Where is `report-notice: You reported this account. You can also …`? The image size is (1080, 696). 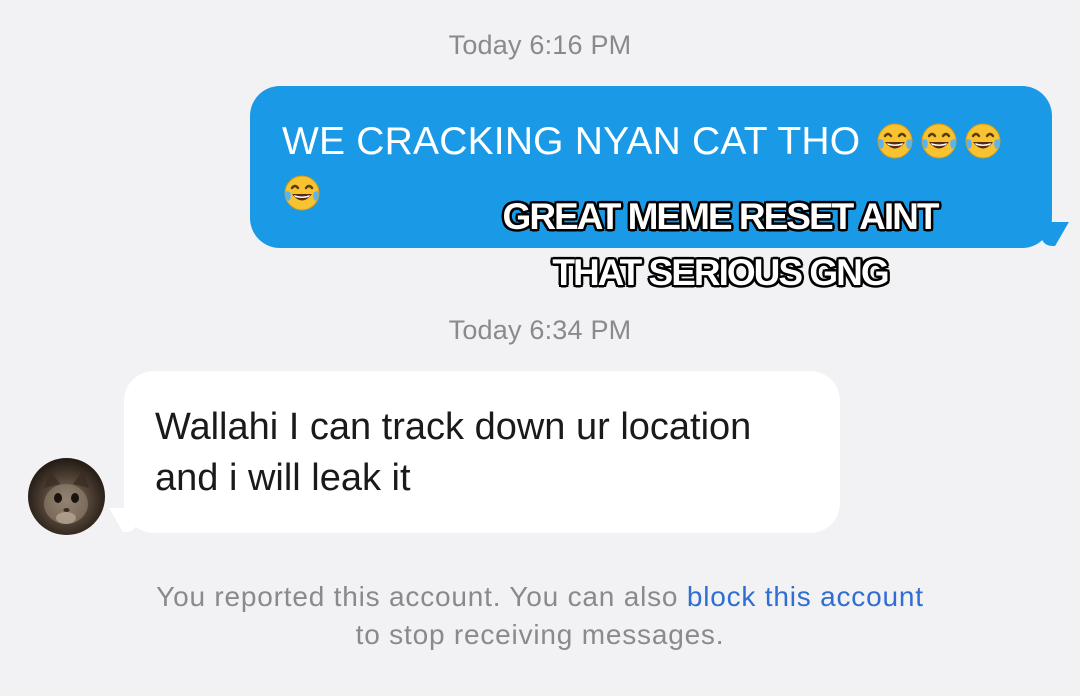 report-notice: You reported this account. You can also … is located at coordinates (540, 616).